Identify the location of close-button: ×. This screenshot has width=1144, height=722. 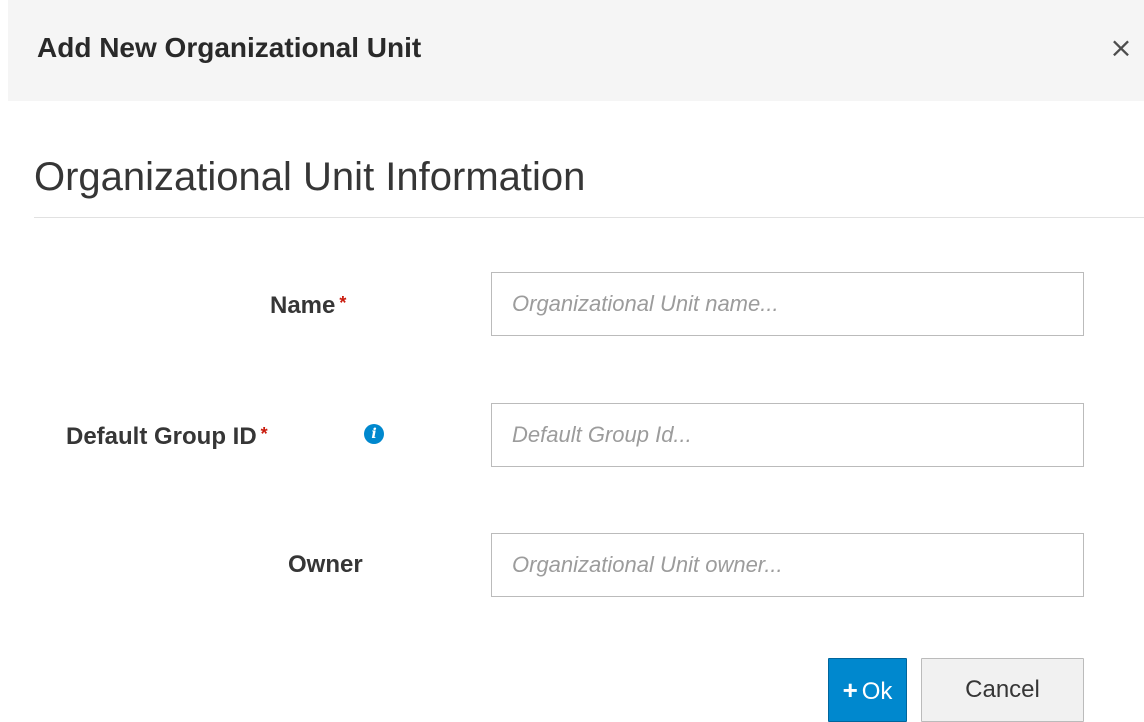
(1121, 48).